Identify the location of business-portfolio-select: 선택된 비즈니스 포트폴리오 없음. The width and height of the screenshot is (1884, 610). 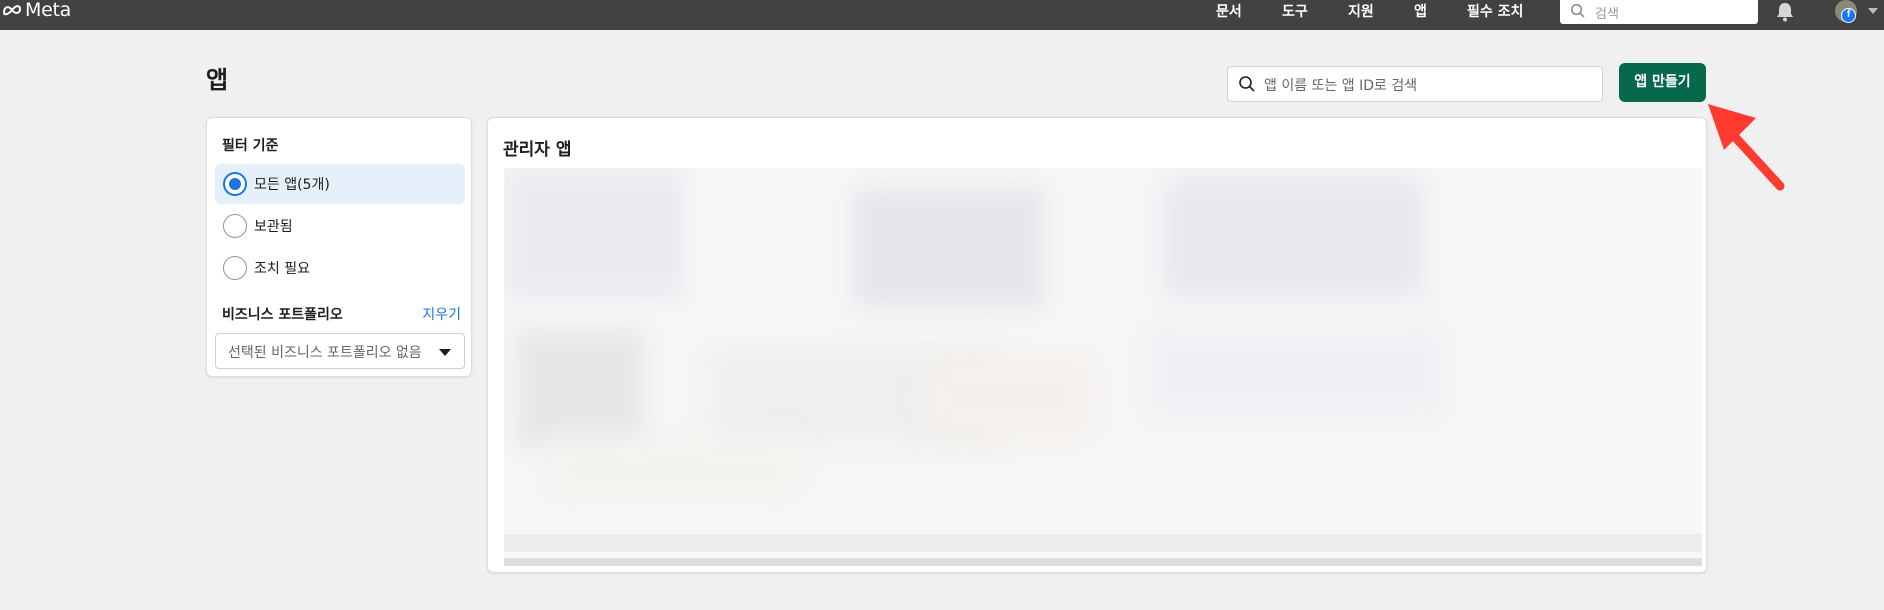
(340, 351).